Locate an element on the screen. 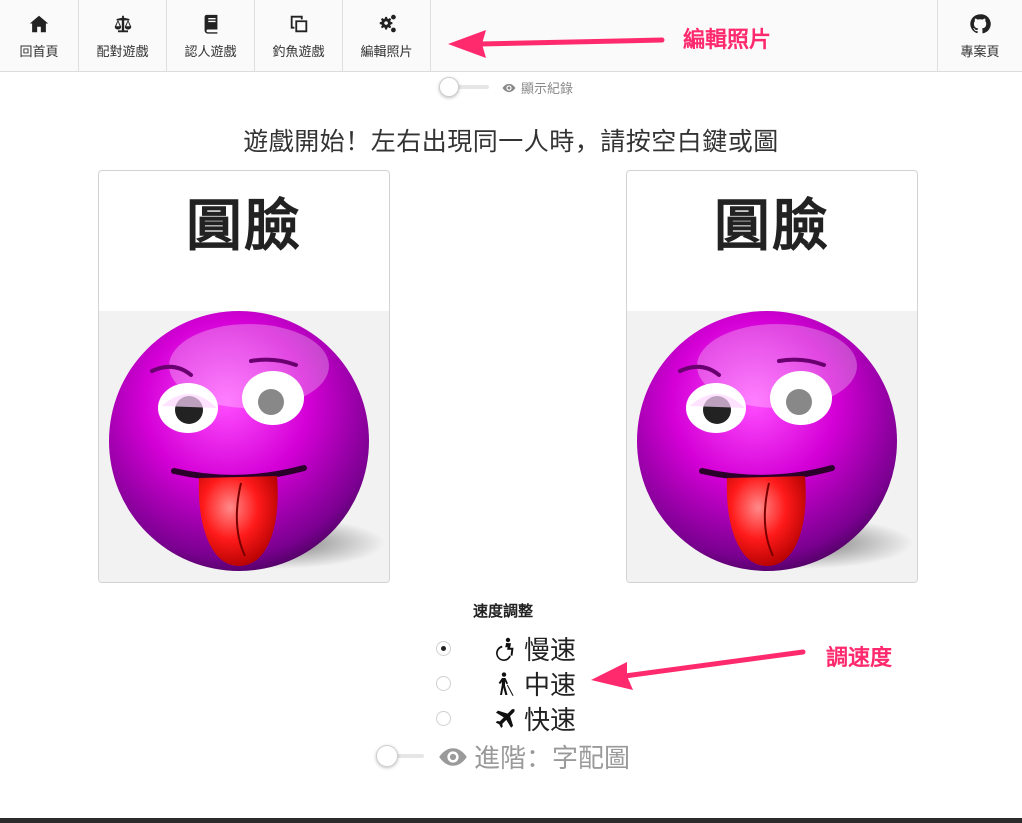 The image size is (1022, 823). advanced-toggle-text: 進階：字配圖 is located at coordinates (552, 759).